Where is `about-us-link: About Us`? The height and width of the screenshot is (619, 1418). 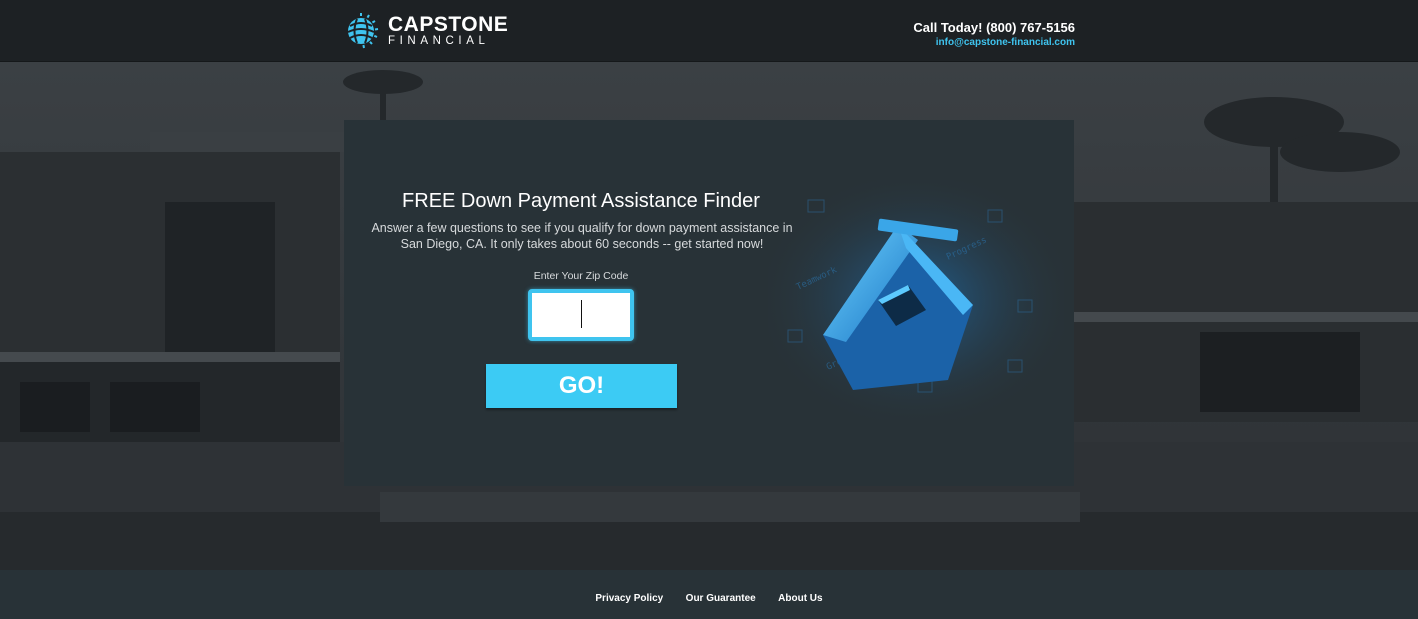 about-us-link: About Us is located at coordinates (800, 598).